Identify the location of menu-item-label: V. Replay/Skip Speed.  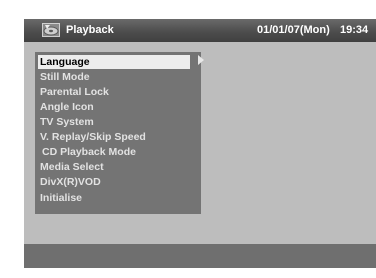
(93, 137).